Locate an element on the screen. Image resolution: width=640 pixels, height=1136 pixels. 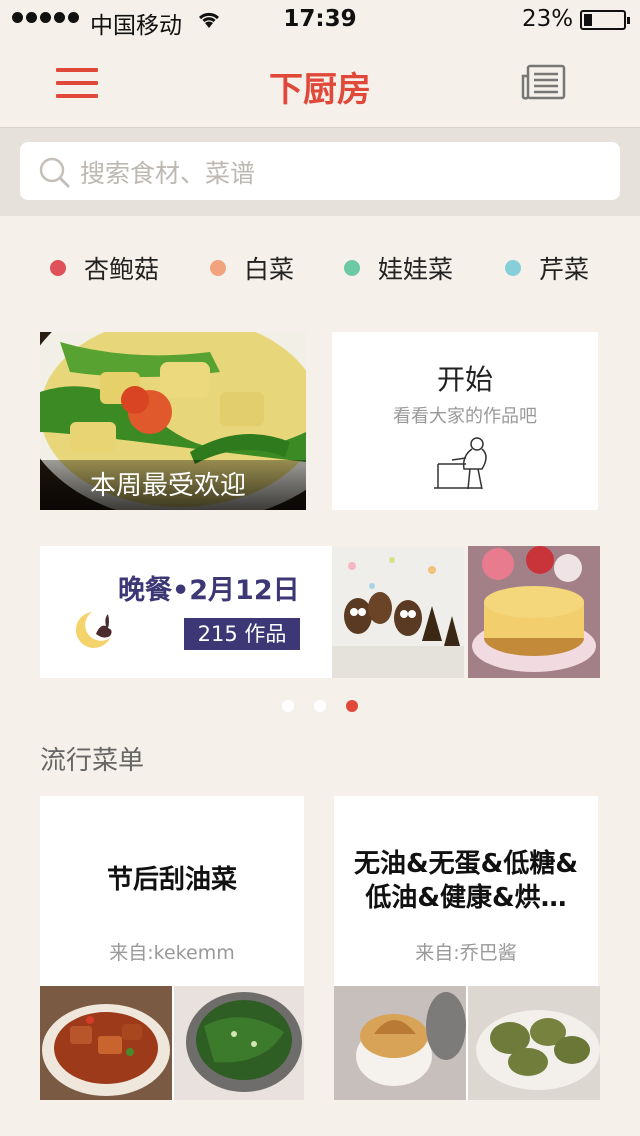
start-card-title: 开始 is located at coordinates (464, 379).